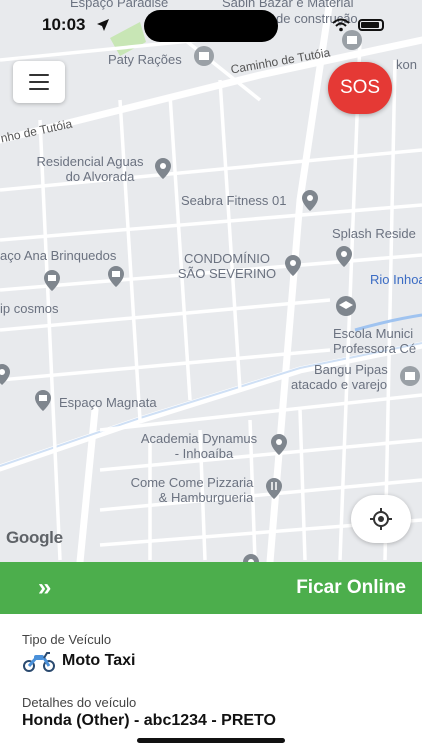  Describe the element at coordinates (371, 25) in the screenshot. I see `battery-icon` at that location.